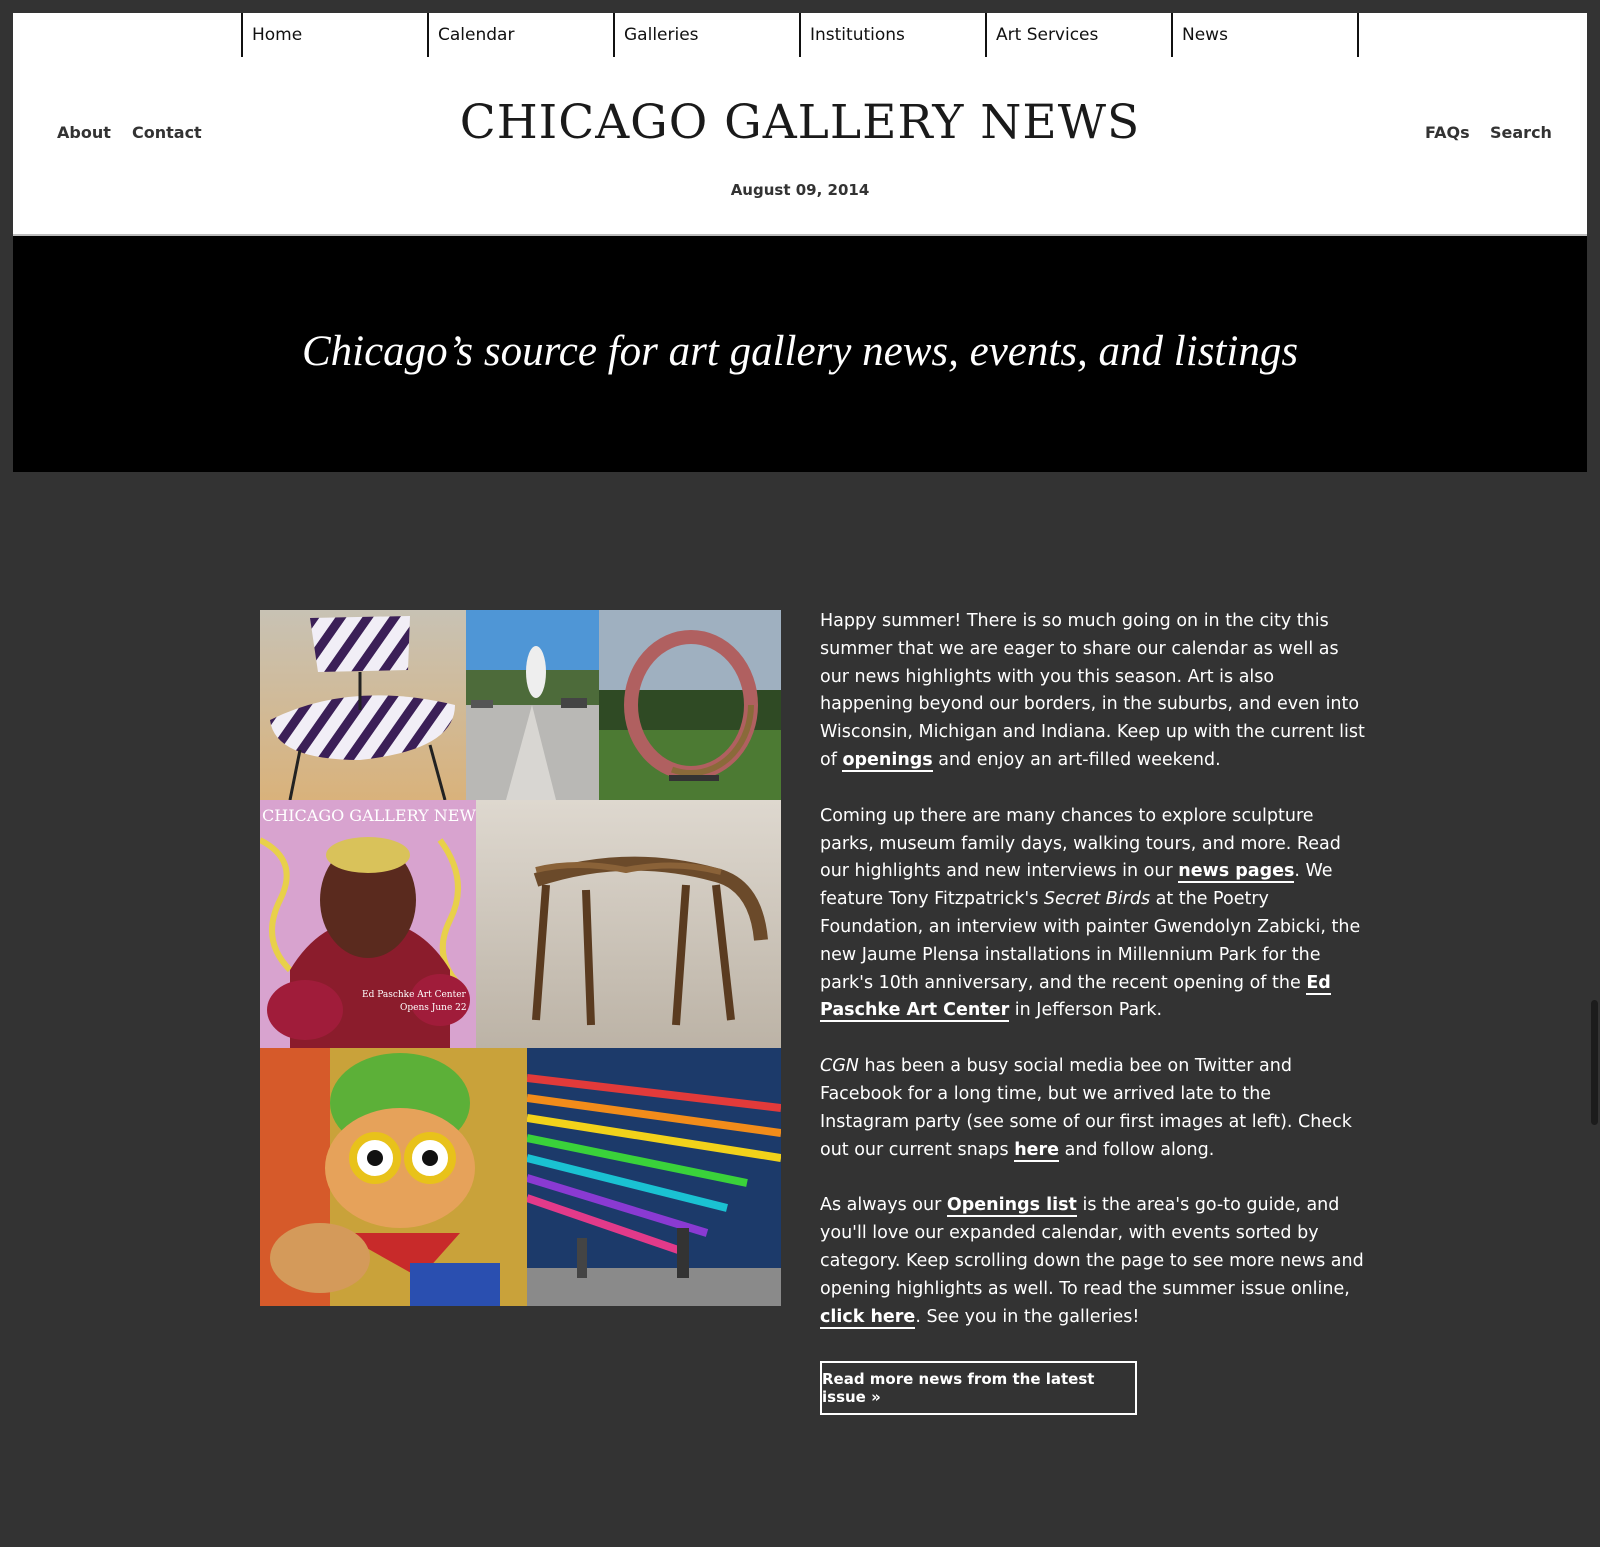  What do you see at coordinates (1076, 759) in the screenshot?
I see `paragraph-text: and enjoy an art-filled weekend.` at bounding box center [1076, 759].